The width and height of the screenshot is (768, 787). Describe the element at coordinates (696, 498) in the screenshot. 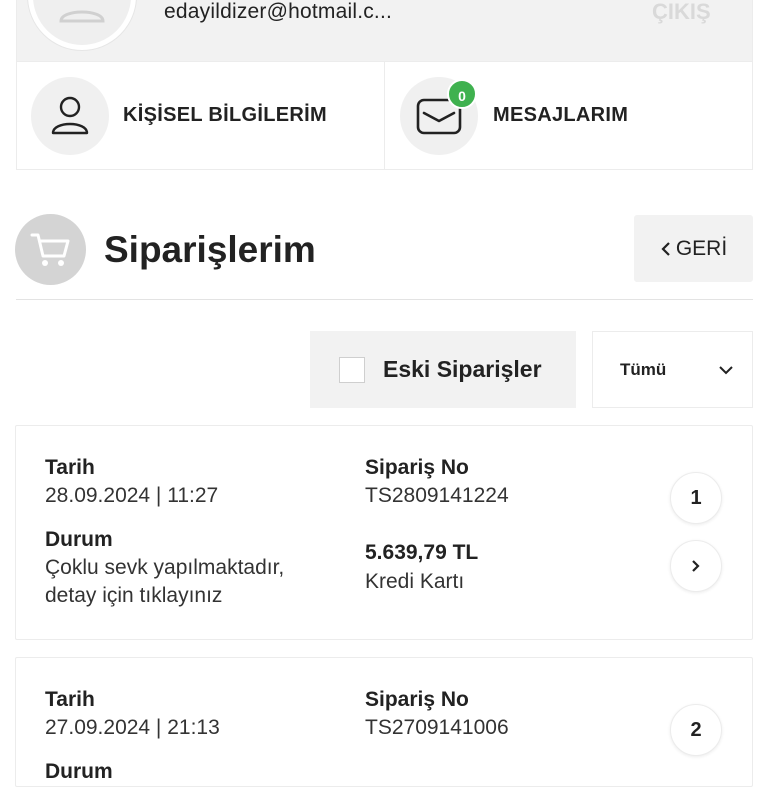

I see `order-index-badge: 1` at that location.